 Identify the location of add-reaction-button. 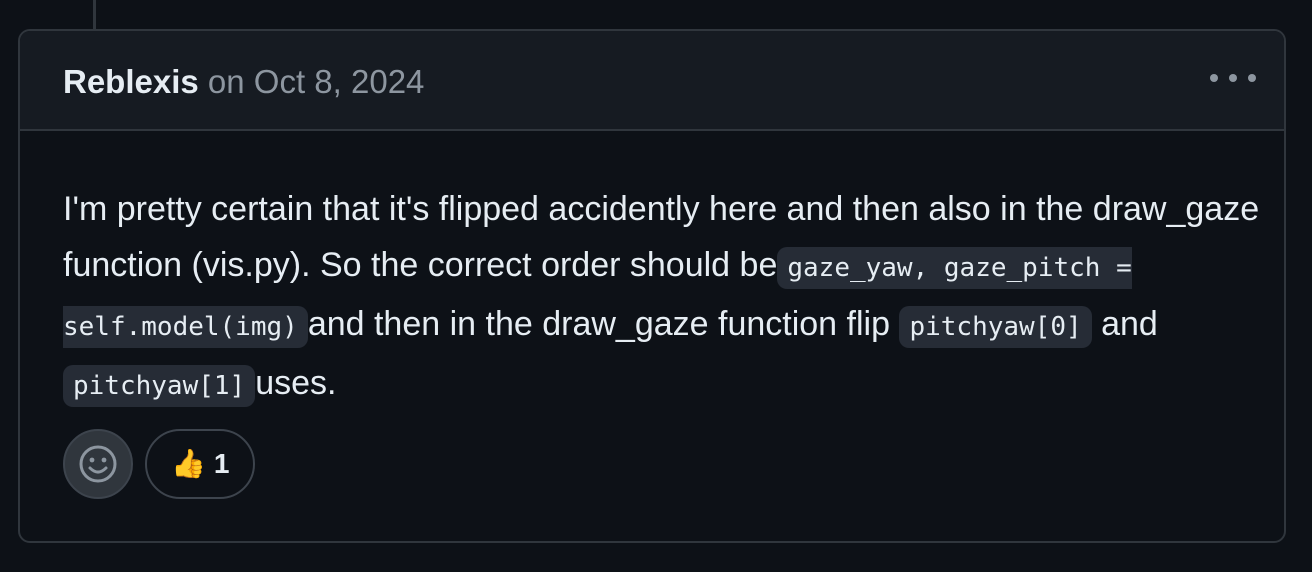
(98, 464).